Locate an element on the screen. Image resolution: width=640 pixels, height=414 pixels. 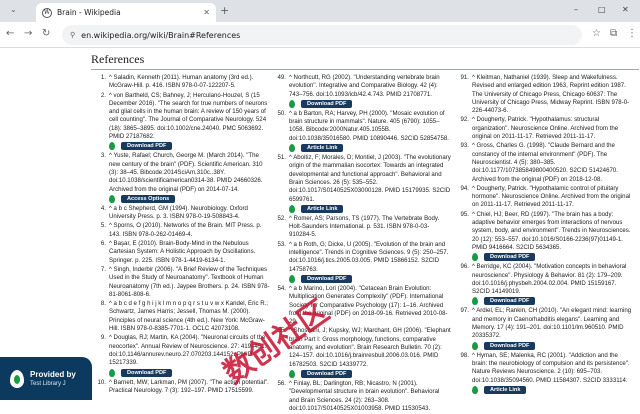
reference-number: 5. is located at coordinates (103, 226).